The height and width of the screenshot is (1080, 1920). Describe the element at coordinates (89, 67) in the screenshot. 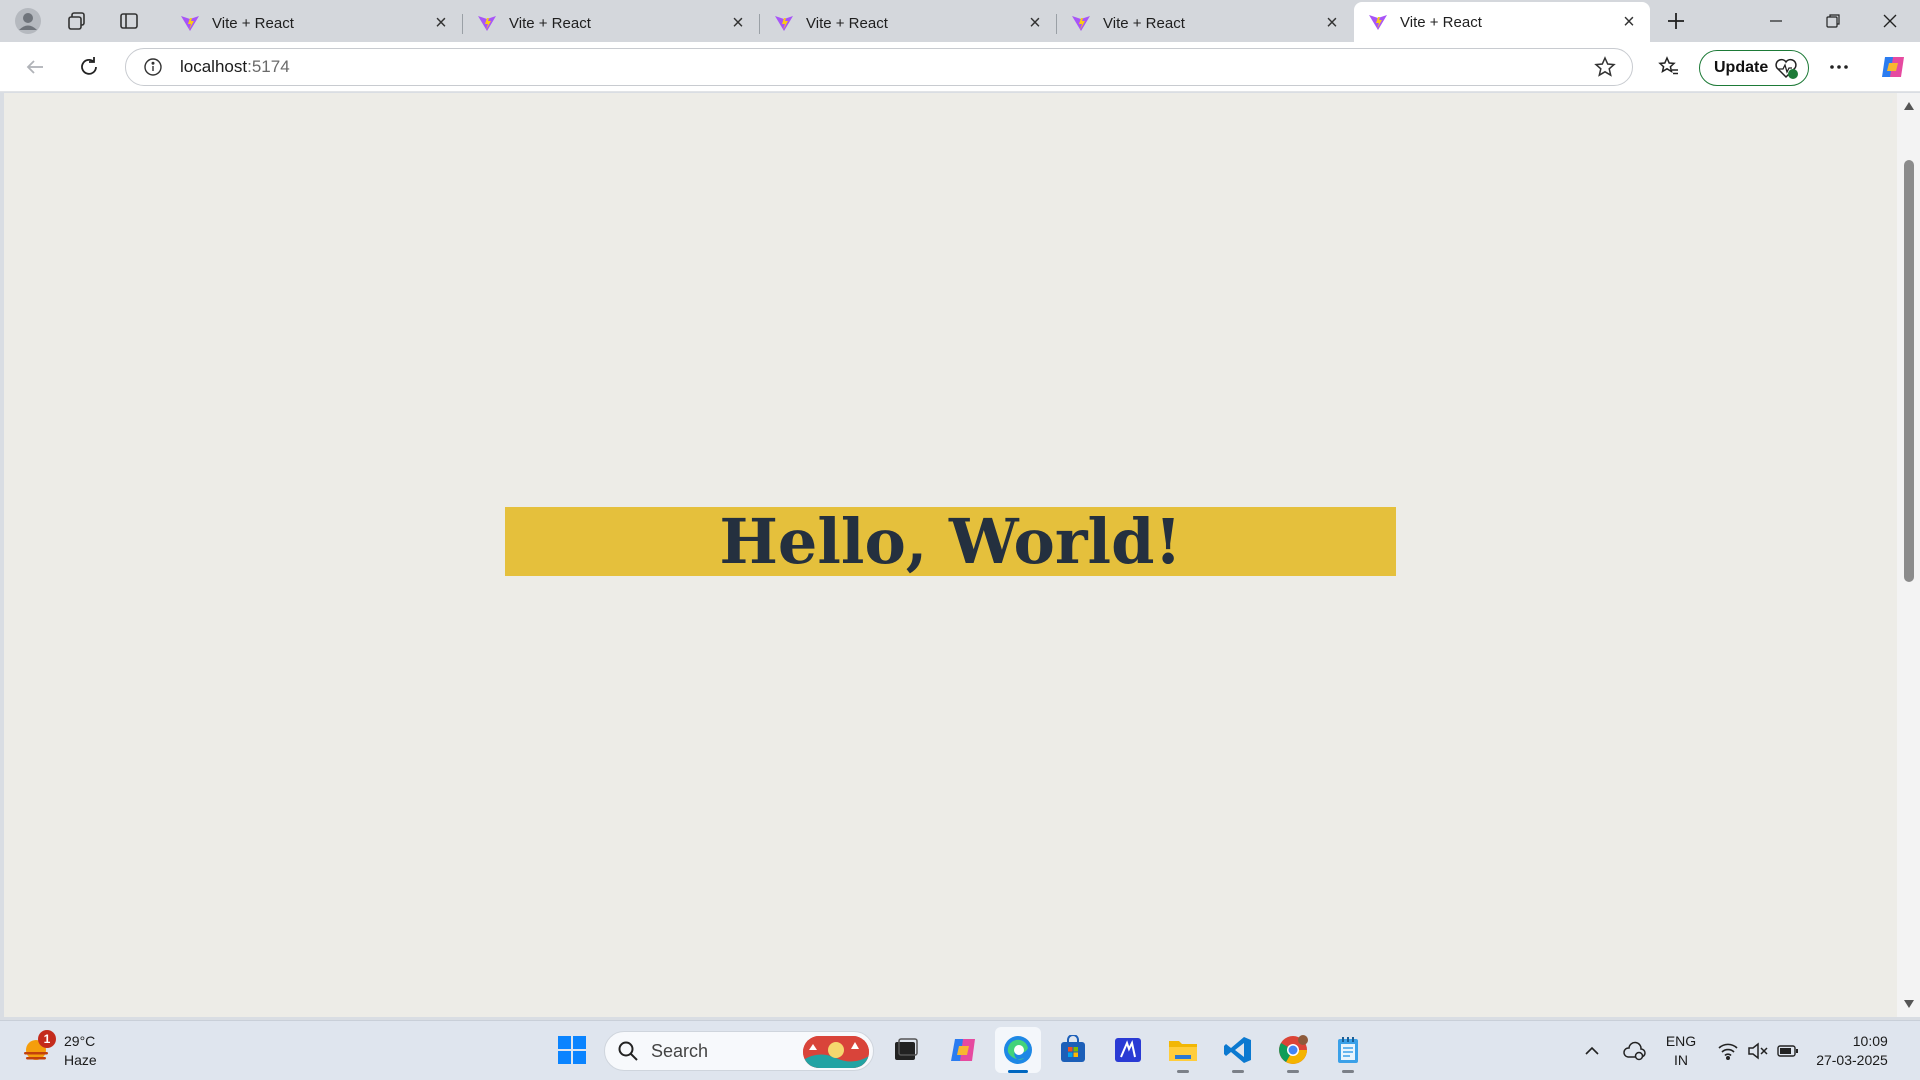

I see `refresh-button` at that location.